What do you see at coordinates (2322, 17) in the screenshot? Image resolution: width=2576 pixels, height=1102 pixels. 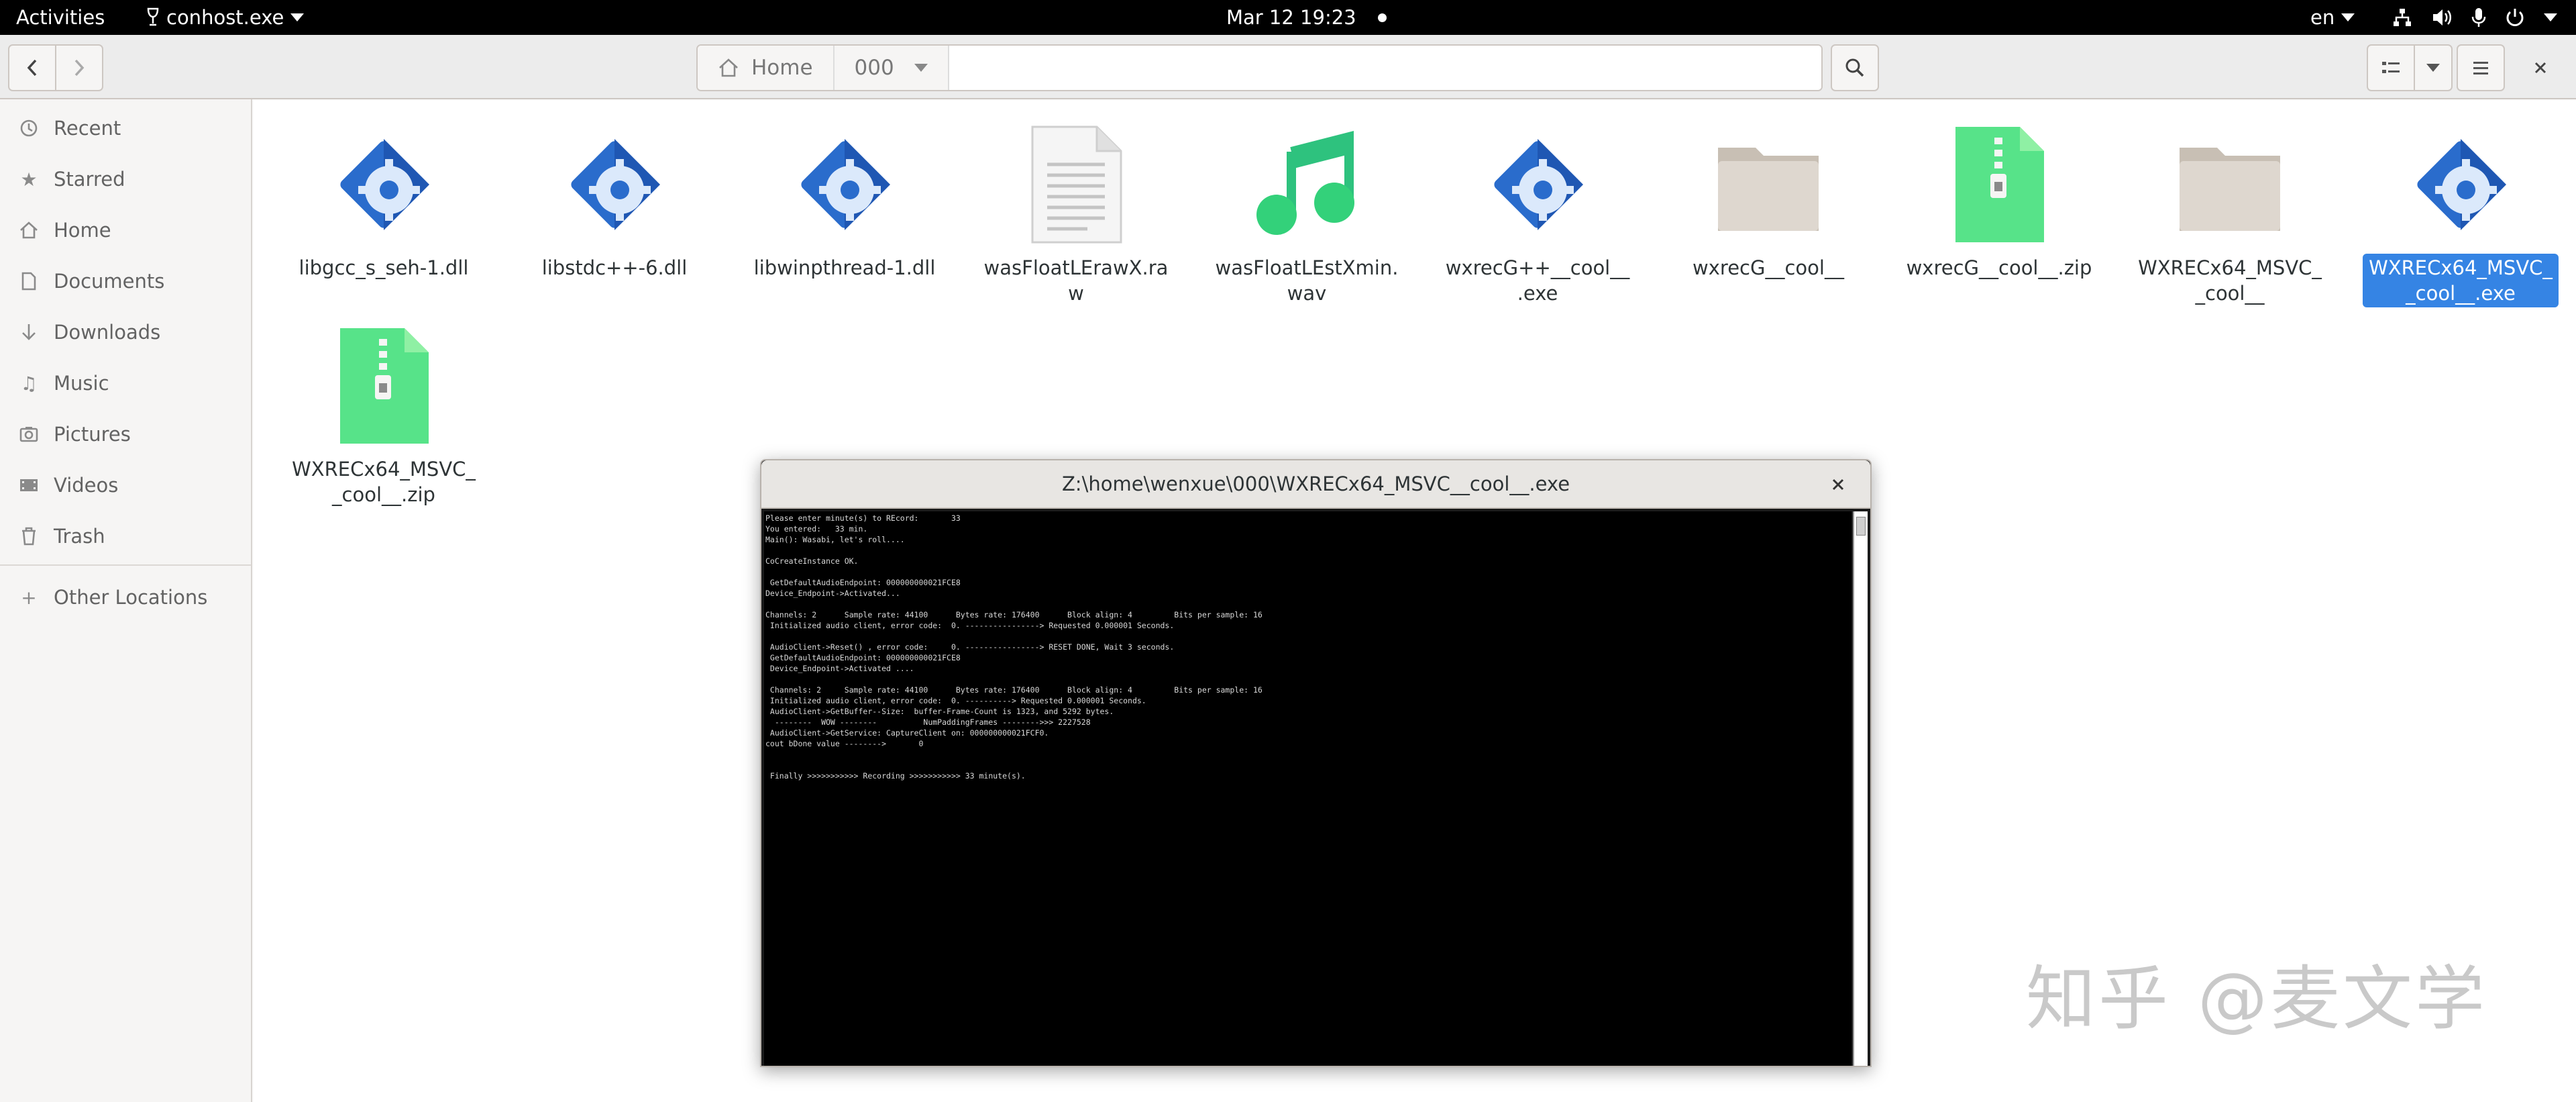 I see `language-label: en` at bounding box center [2322, 17].